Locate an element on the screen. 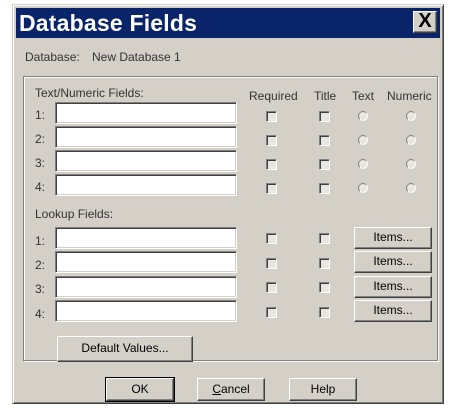 The height and width of the screenshot is (408, 456). text-column-header: Text is located at coordinates (363, 96).